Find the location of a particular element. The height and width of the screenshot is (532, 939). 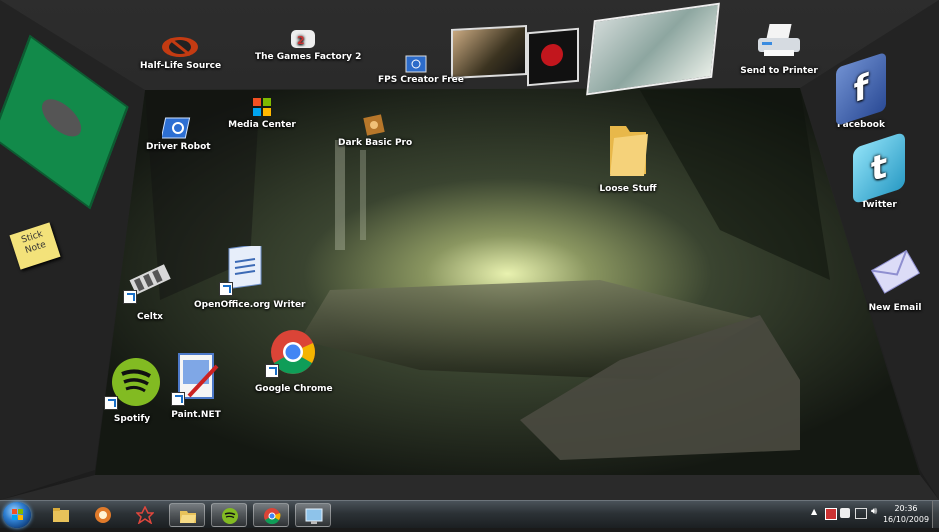

loose-stuff-folder-icon: Loose Stuff is located at coordinates (628, 156).